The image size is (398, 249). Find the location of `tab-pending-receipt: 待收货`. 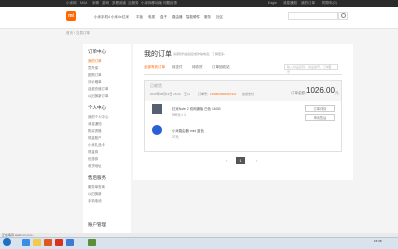

tab-pending-receipt: 待收货 is located at coordinates (197, 67).